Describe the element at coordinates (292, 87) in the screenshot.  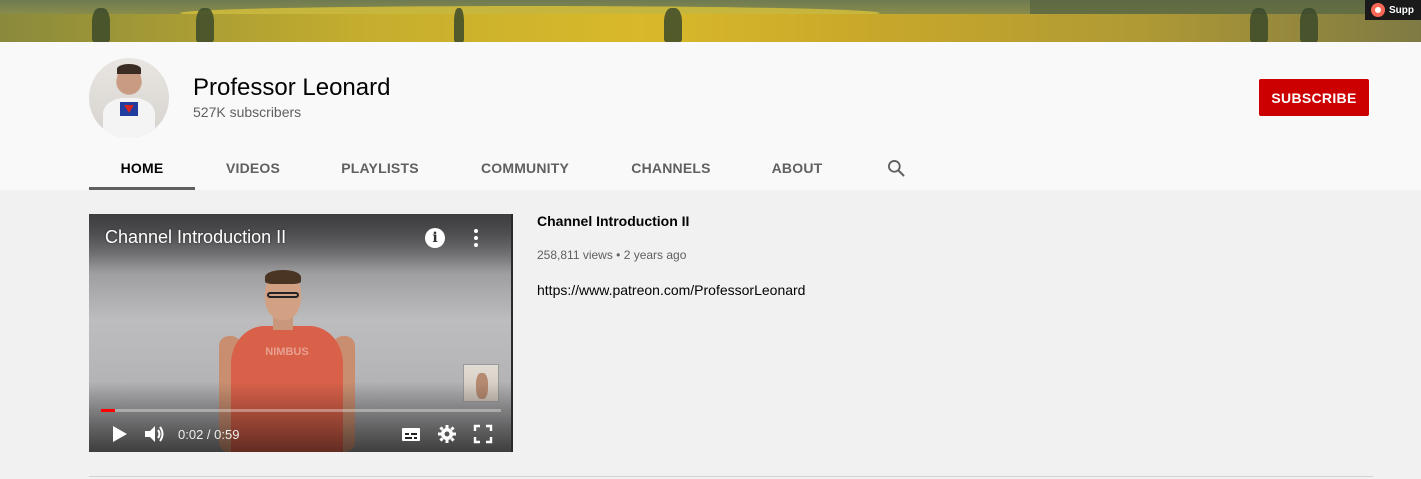
I see `channel-name: Professor Leonard` at that location.